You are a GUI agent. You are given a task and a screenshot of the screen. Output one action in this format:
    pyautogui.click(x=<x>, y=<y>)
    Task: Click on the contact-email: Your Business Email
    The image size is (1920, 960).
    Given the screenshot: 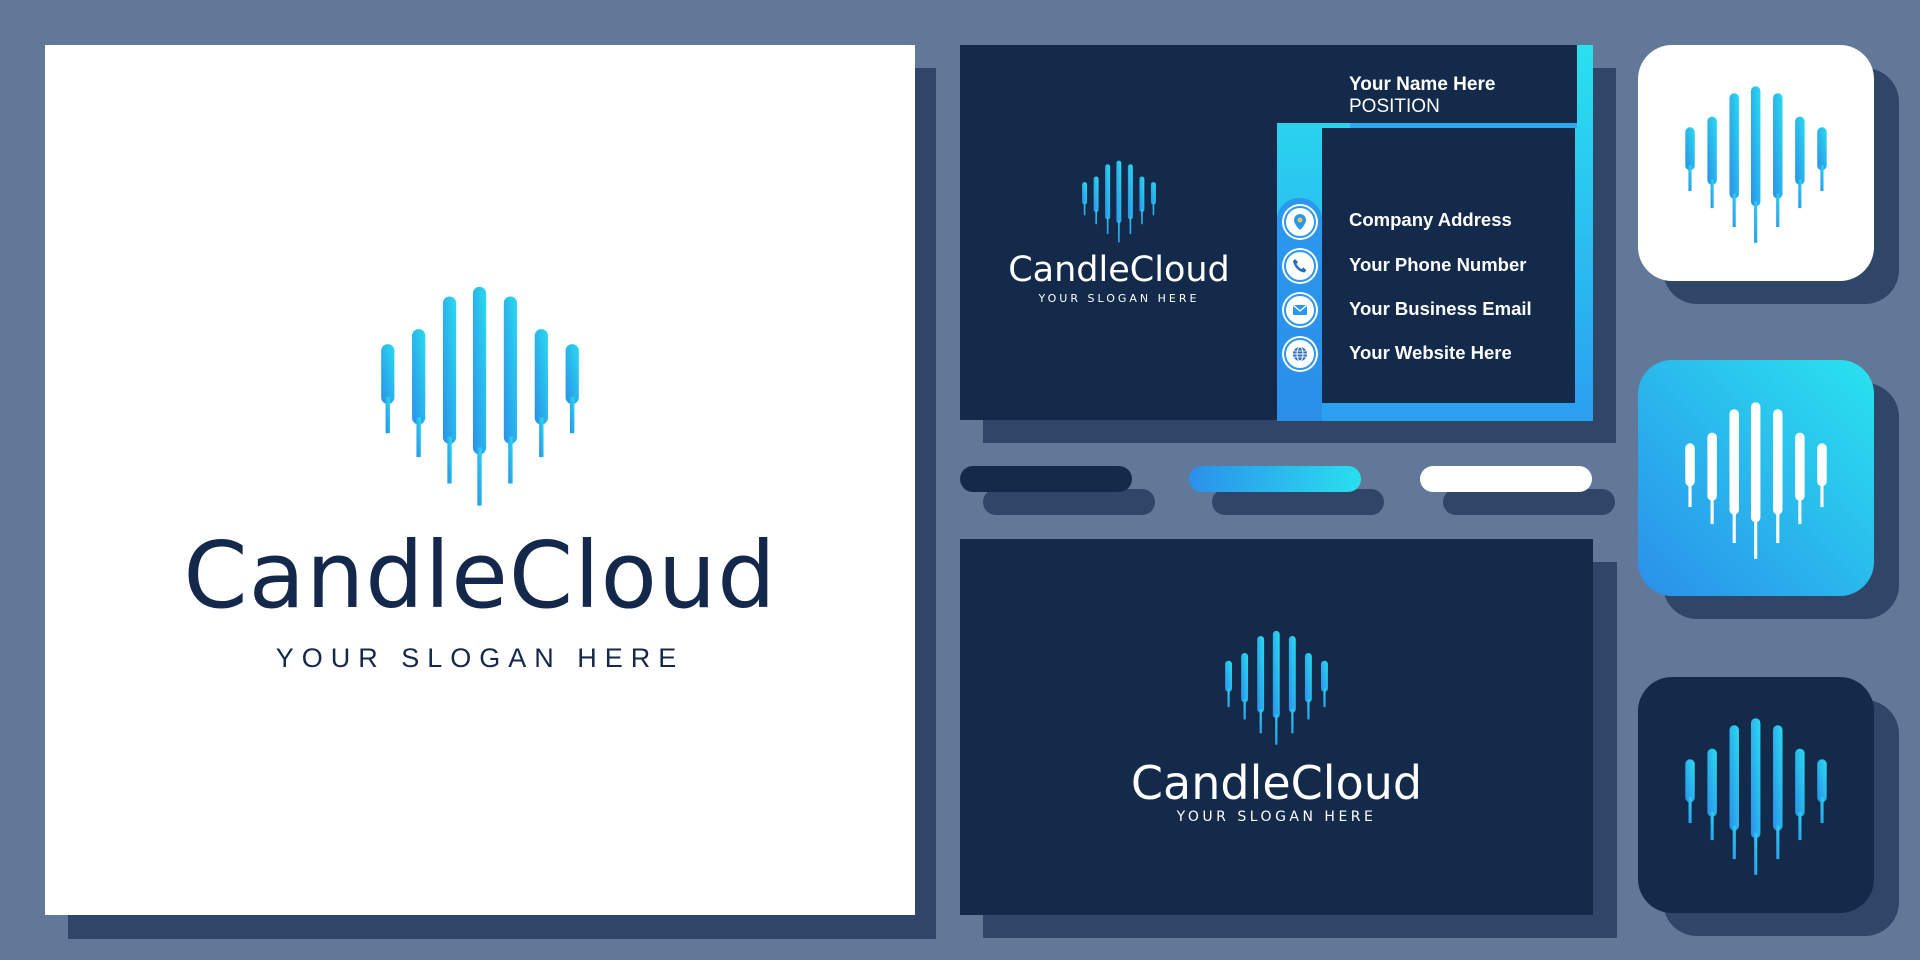 What is the action you would take?
    pyautogui.click(x=1440, y=308)
    